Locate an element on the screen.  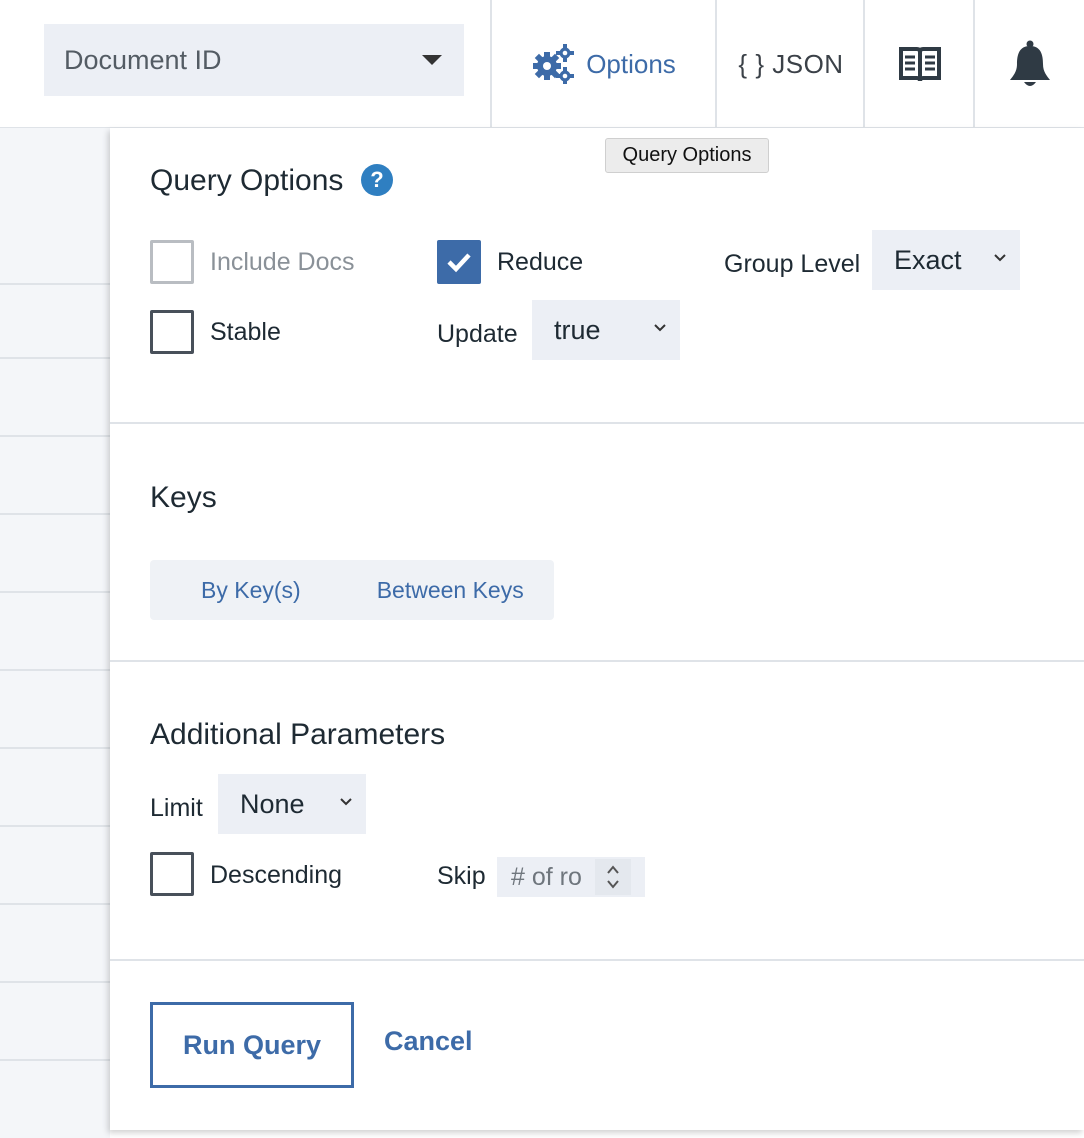
caret-down-icon is located at coordinates (432, 60).